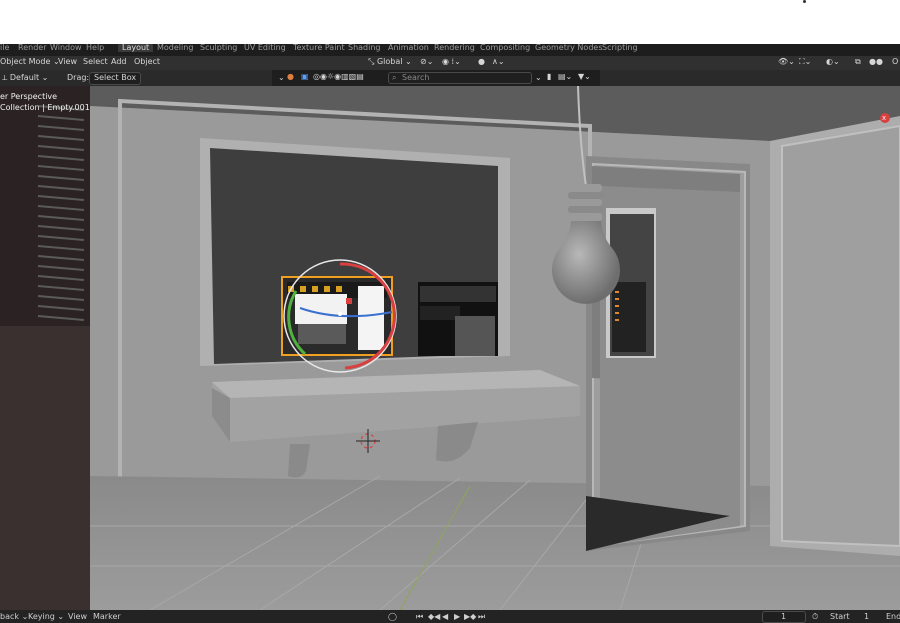  What do you see at coordinates (265, 48) in the screenshot?
I see `tab-uv-editing: UV Editing` at bounding box center [265, 48].